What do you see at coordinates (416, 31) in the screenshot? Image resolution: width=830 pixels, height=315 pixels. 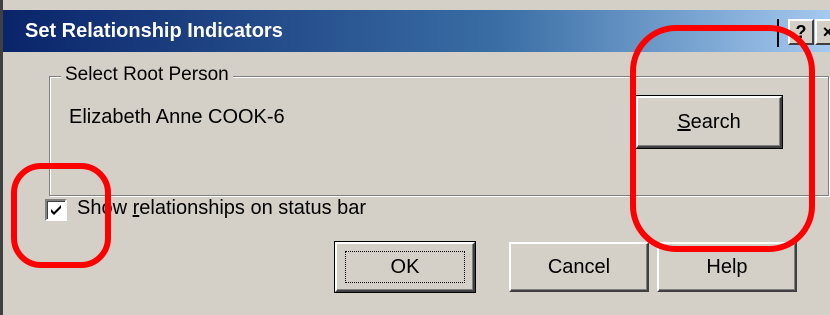 I see `title-bar: Set Relationship Indicators ? ×` at bounding box center [416, 31].